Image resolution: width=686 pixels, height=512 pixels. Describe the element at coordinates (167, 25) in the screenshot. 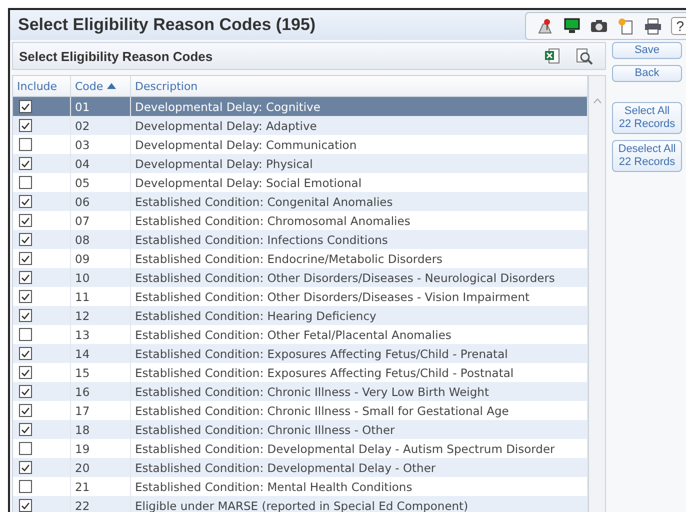

I see `page-title: Select Eligibility Reason Codes (195)` at that location.